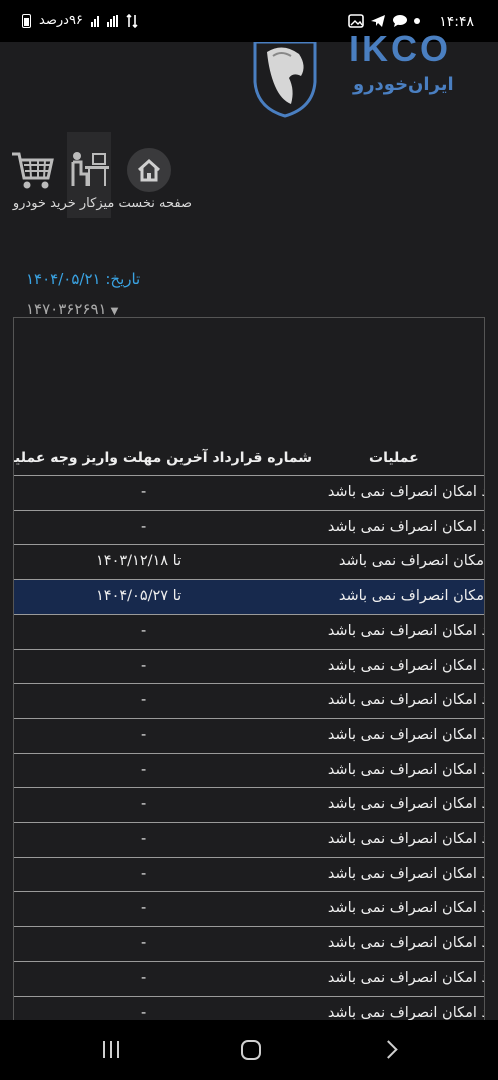  I want to click on back-button, so click(388, 1049).